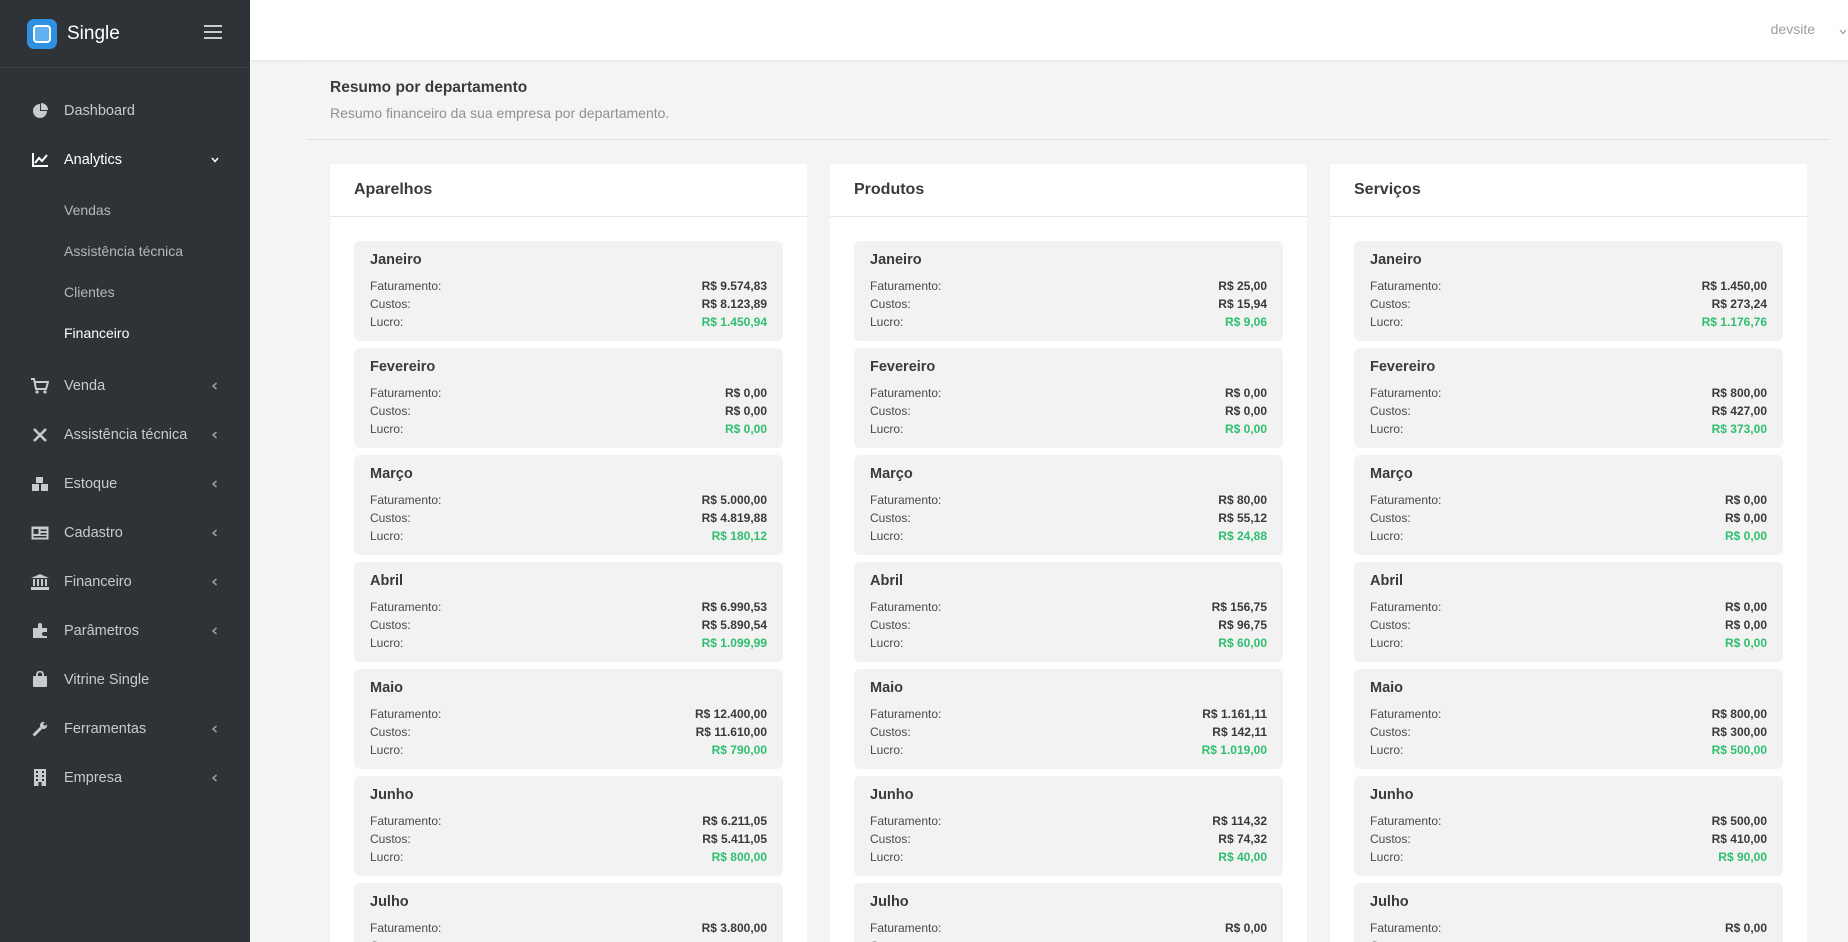  Describe the element at coordinates (125, 532) in the screenshot. I see `sidebar-item-cadastro: Cadastro` at that location.